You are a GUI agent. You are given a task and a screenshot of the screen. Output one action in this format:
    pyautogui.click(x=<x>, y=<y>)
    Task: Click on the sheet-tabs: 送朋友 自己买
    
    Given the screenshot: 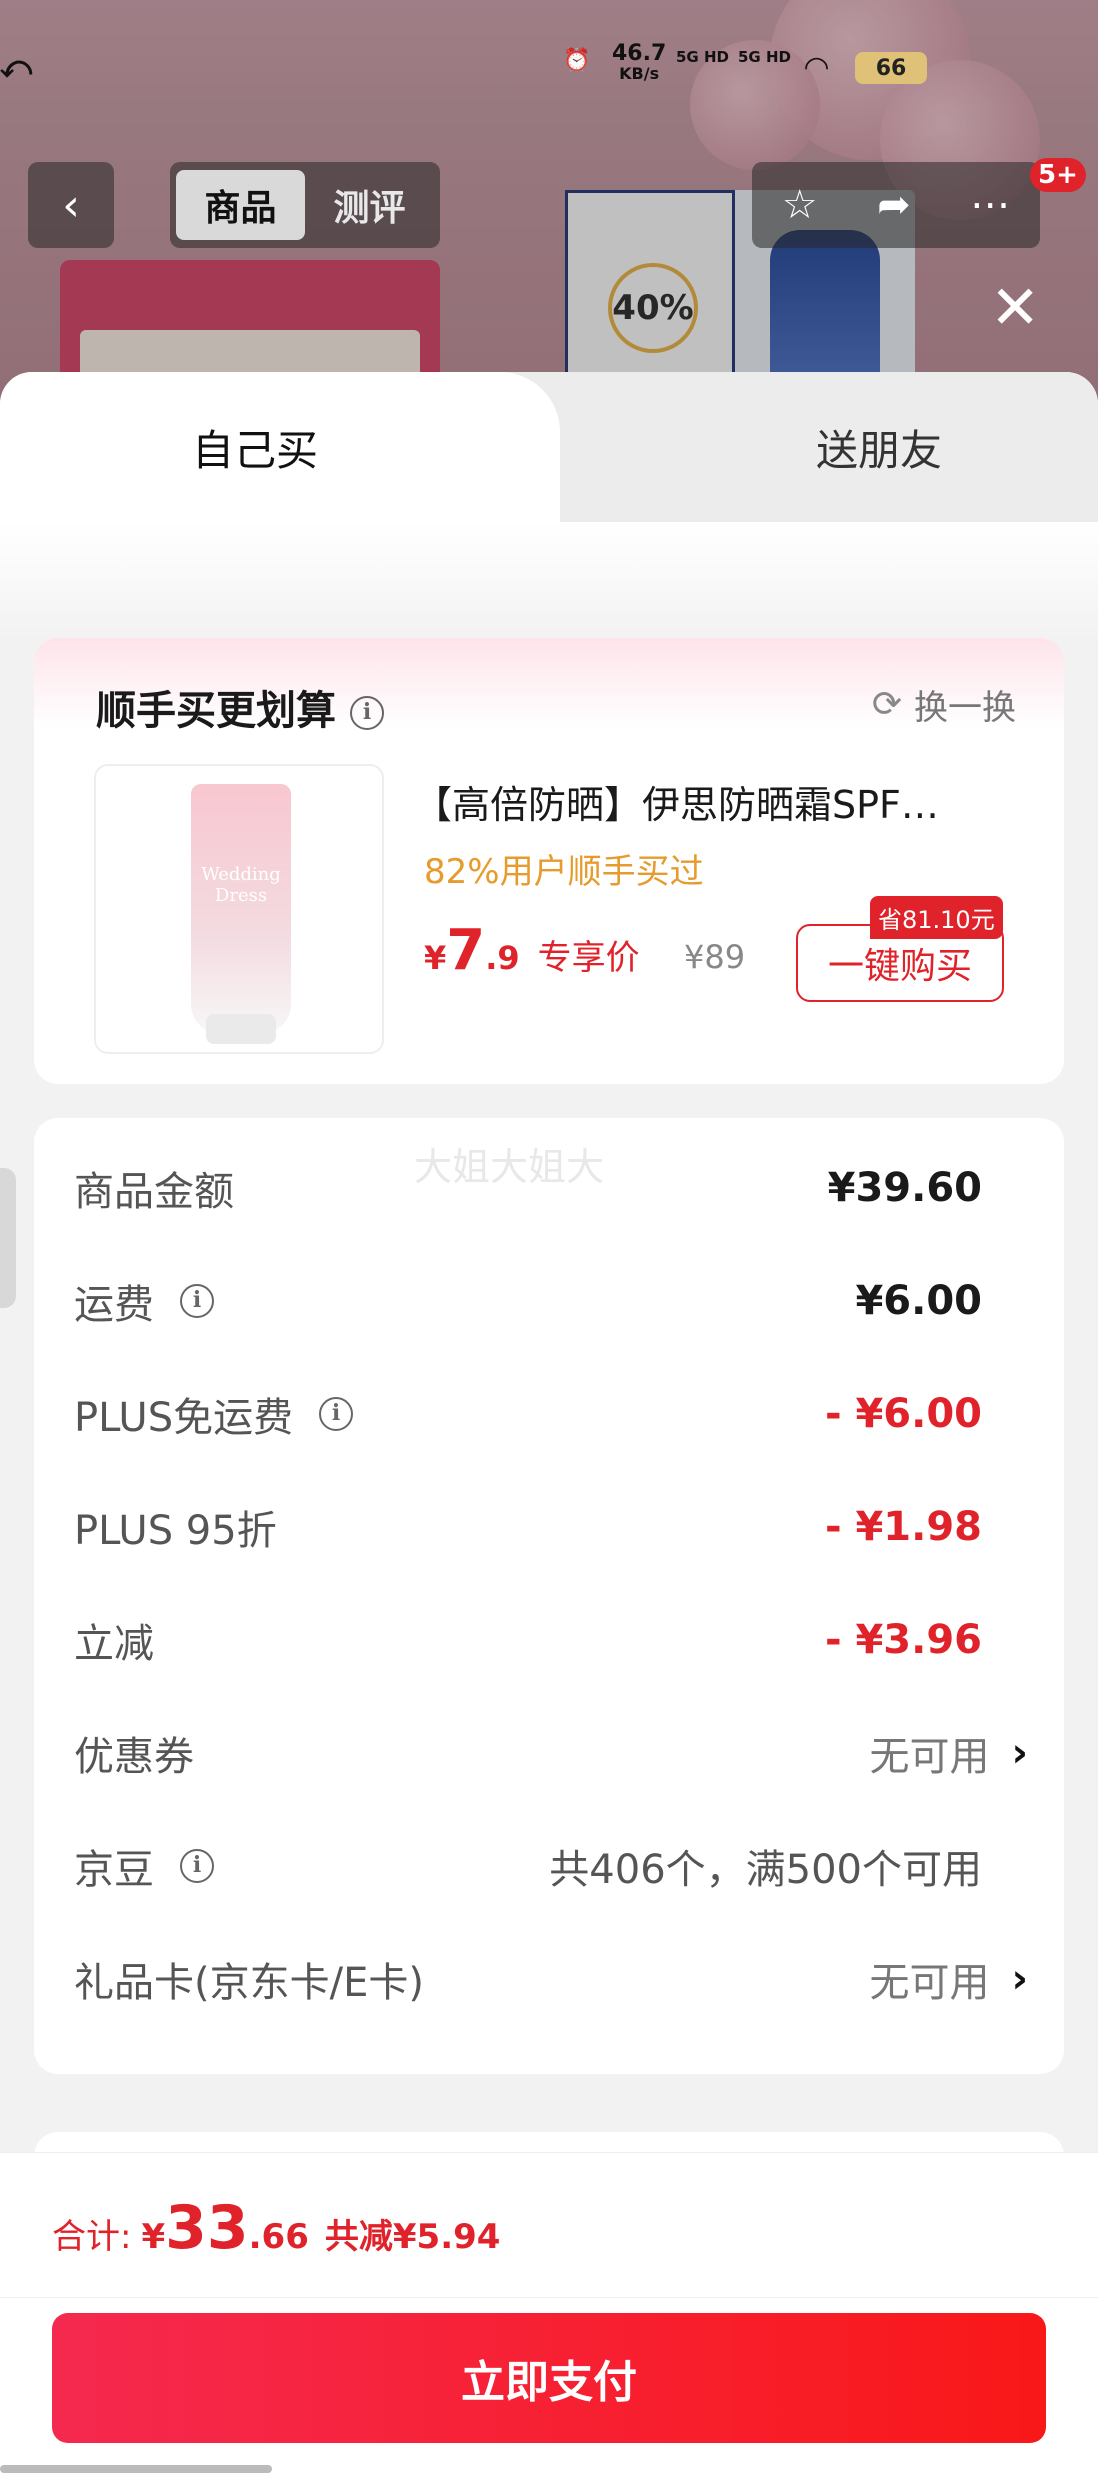 What is the action you would take?
    pyautogui.click(x=549, y=447)
    